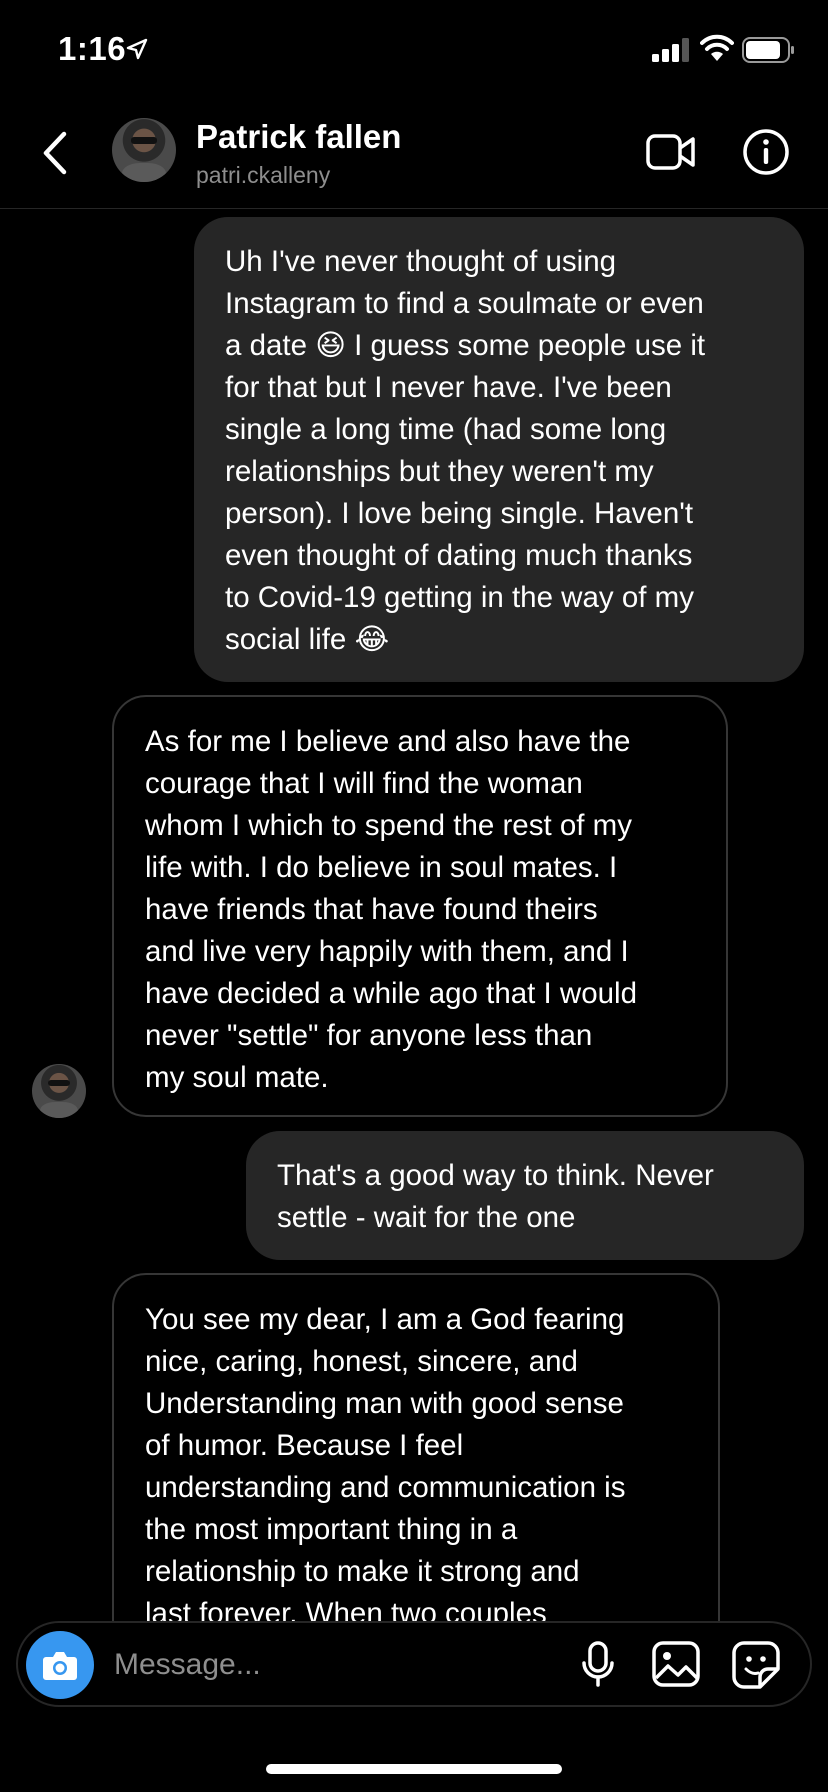  What do you see at coordinates (144, 150) in the screenshot?
I see `contact-avatar` at bounding box center [144, 150].